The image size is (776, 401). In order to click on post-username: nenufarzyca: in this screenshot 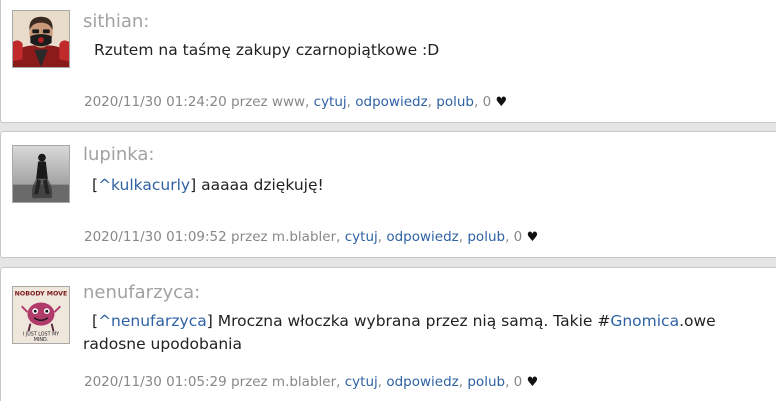, I will do `click(141, 292)`.